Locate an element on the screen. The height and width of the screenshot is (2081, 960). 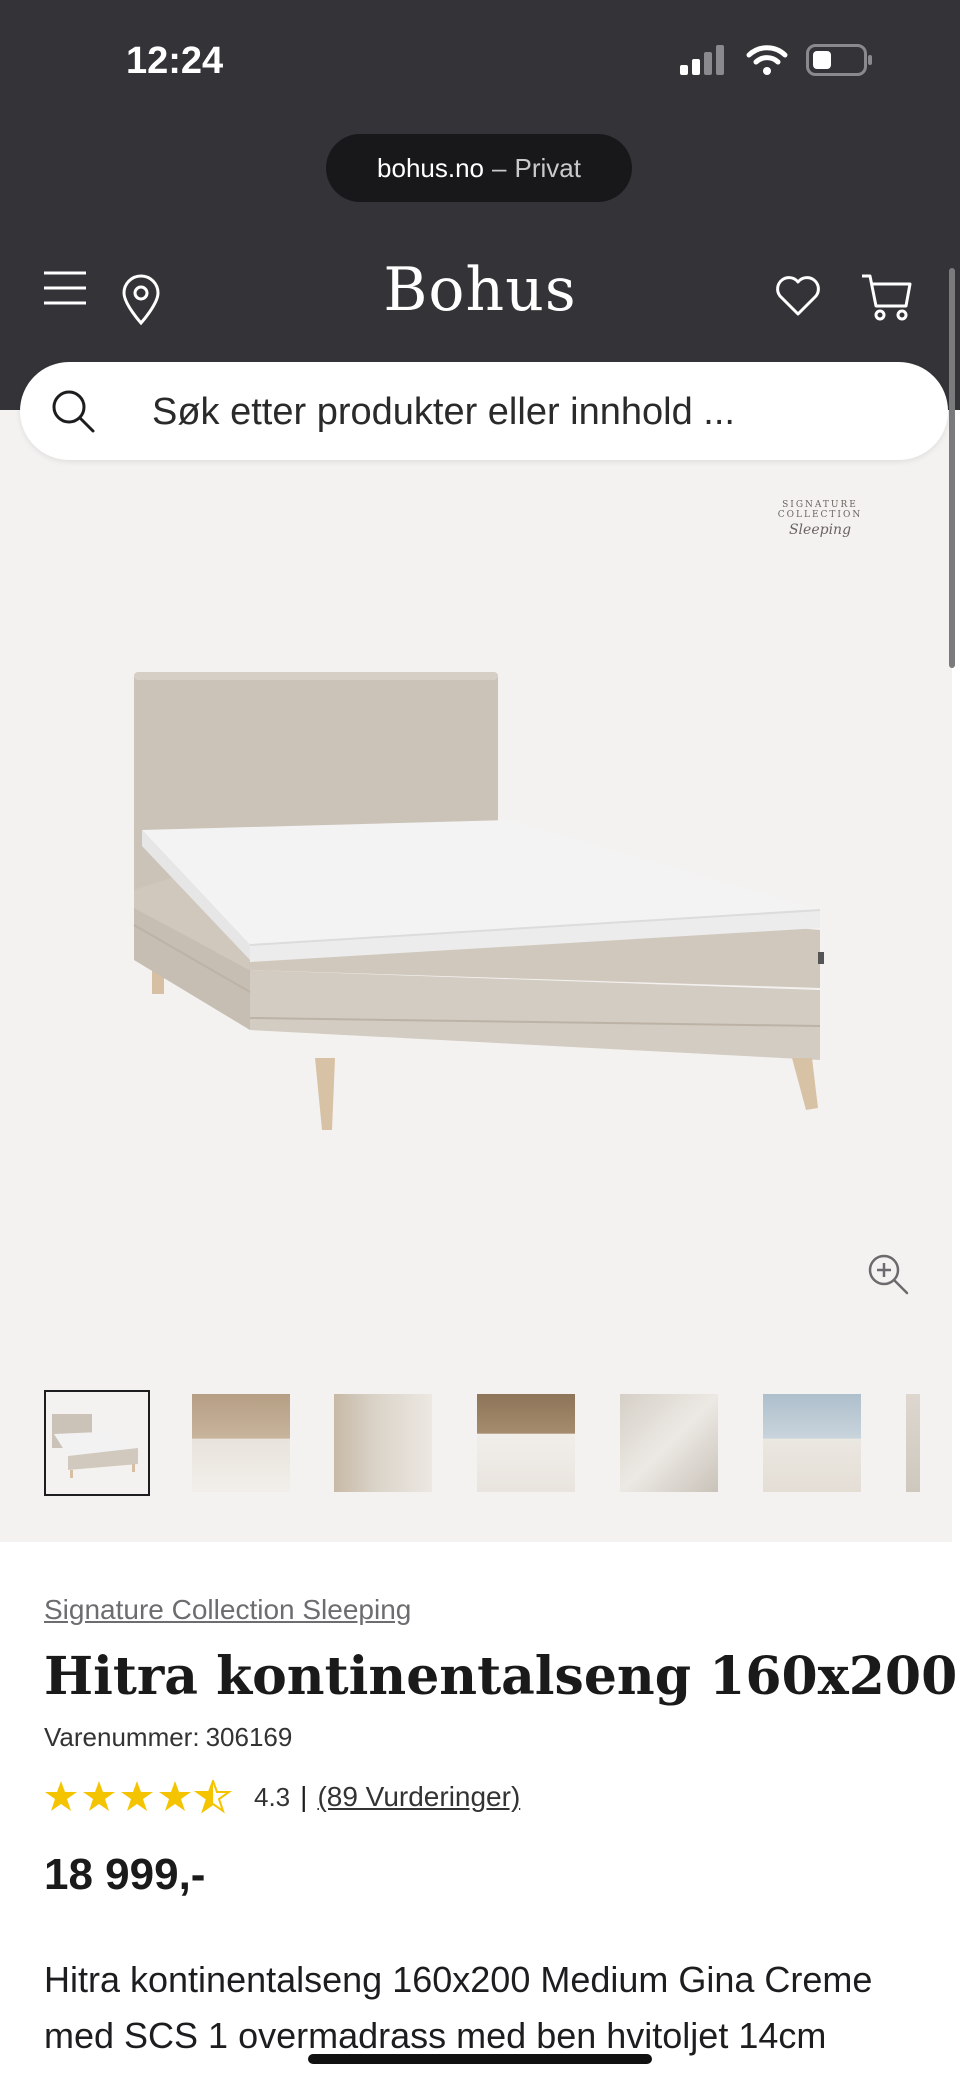
reviews-link: (89 Vurderinger) is located at coordinates (418, 1797).